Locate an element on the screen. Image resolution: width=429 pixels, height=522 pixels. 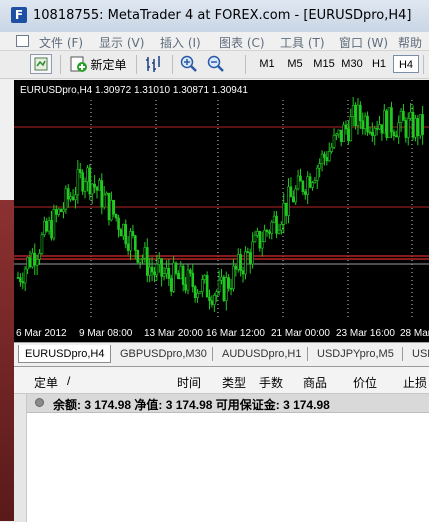
menu-insert: 插入 (I) is located at coordinates (180, 42).